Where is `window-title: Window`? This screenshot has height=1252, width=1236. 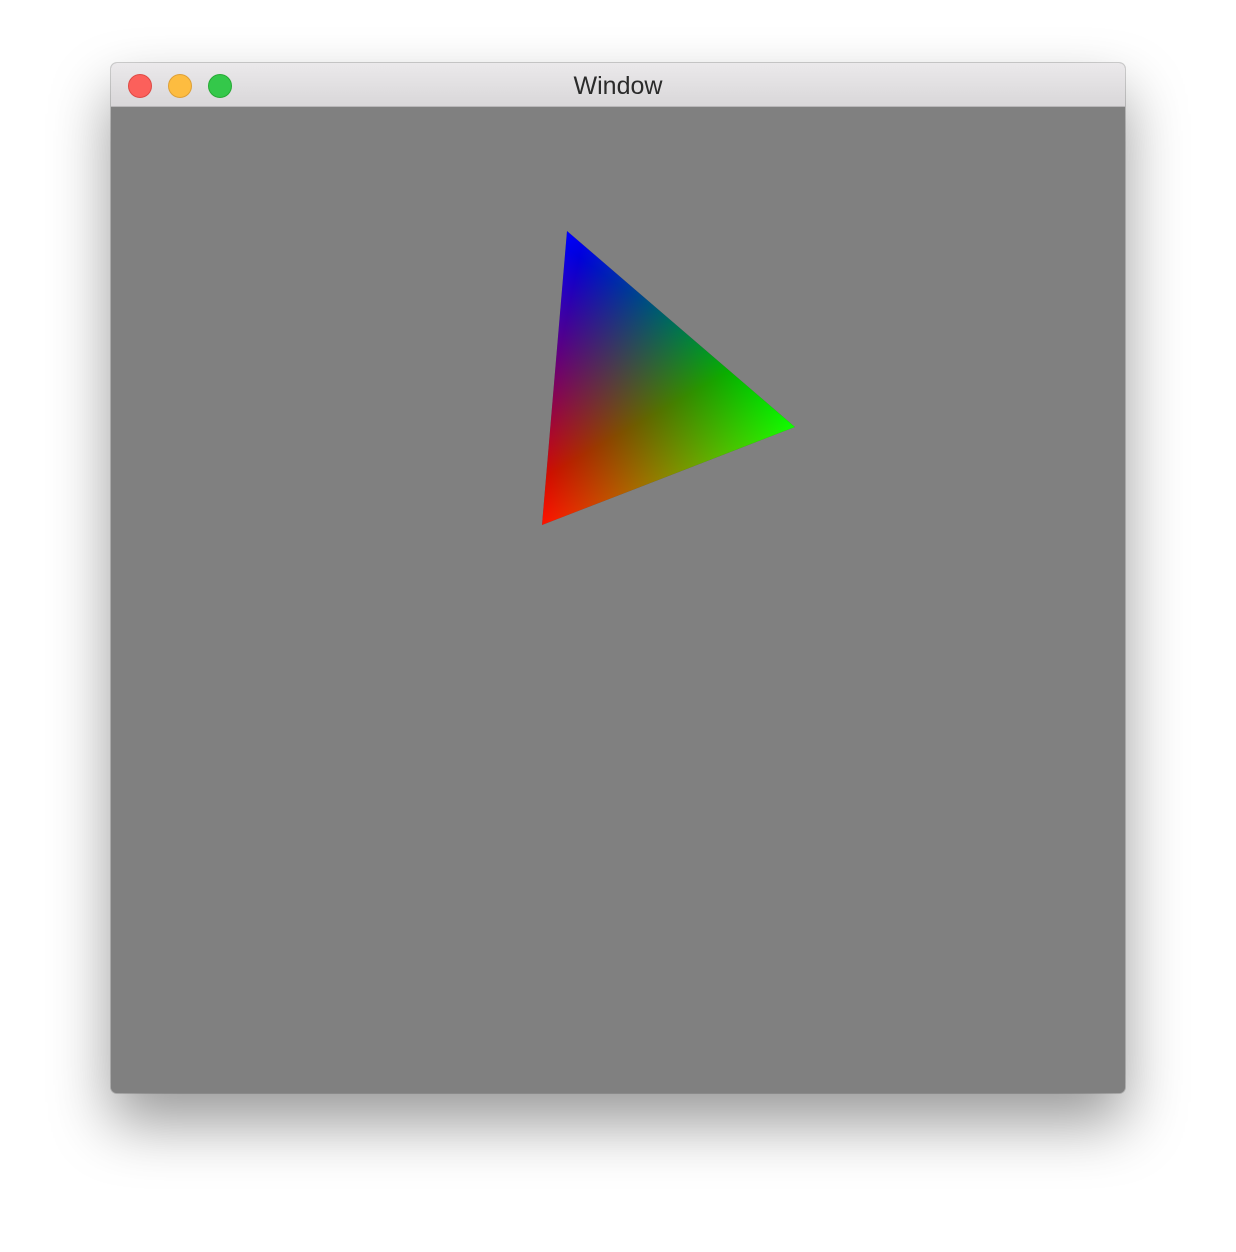
window-title: Window is located at coordinates (618, 86).